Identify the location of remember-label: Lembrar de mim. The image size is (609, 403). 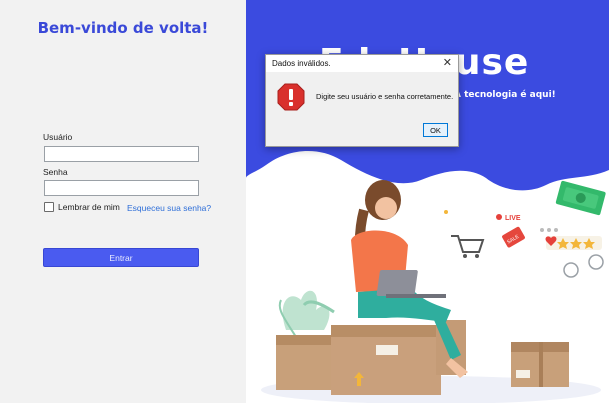
(89, 207).